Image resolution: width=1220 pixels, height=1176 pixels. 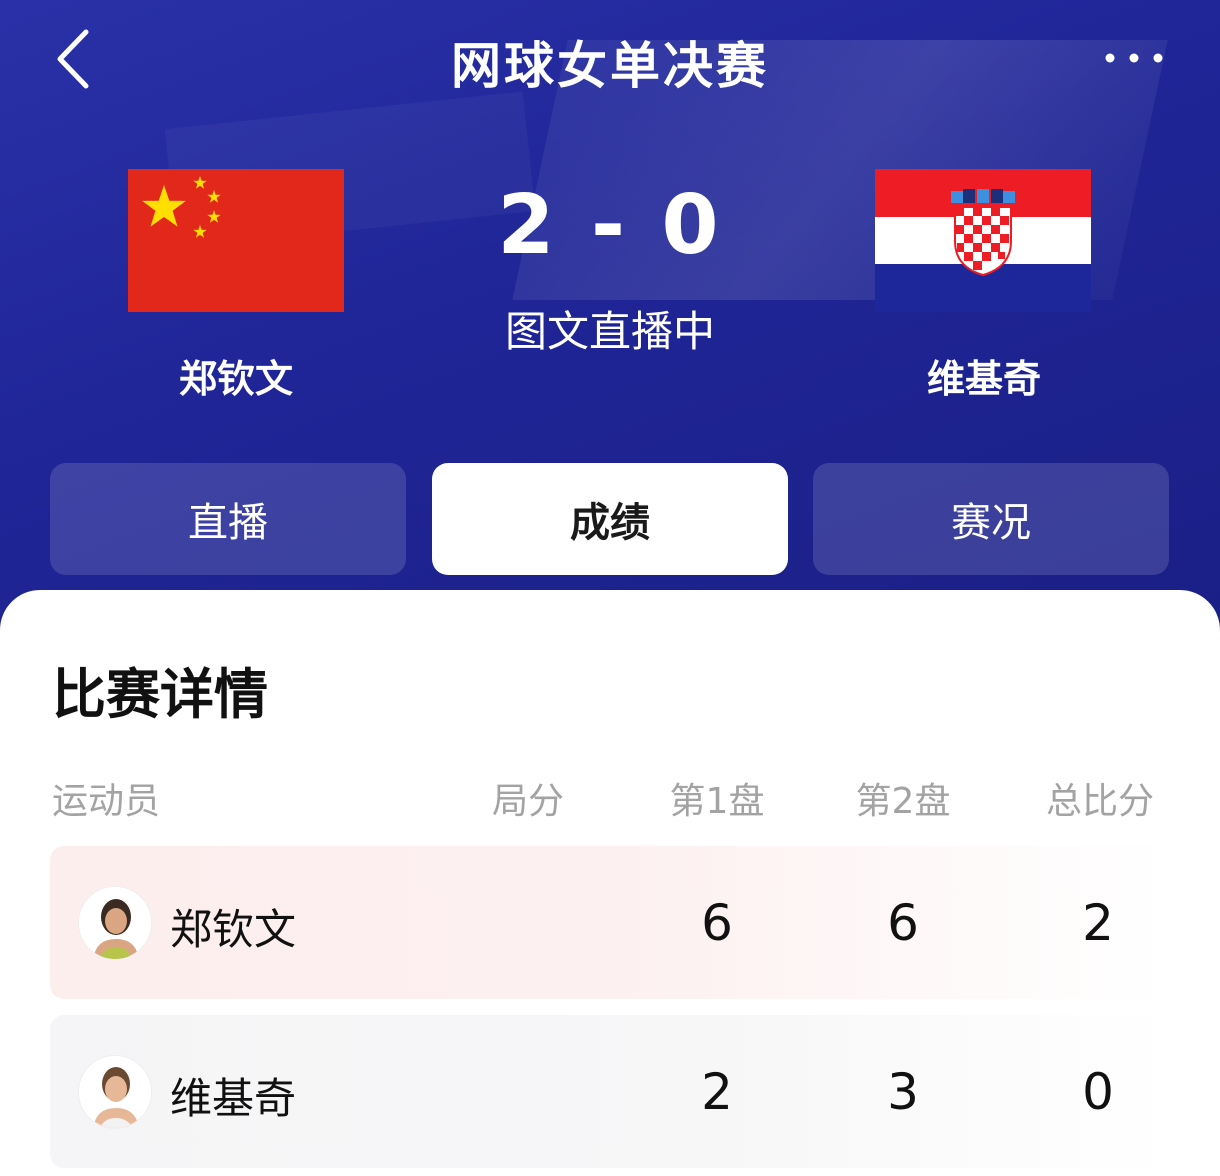 What do you see at coordinates (1098, 1092) in the screenshot?
I see `total-score: 0` at bounding box center [1098, 1092].